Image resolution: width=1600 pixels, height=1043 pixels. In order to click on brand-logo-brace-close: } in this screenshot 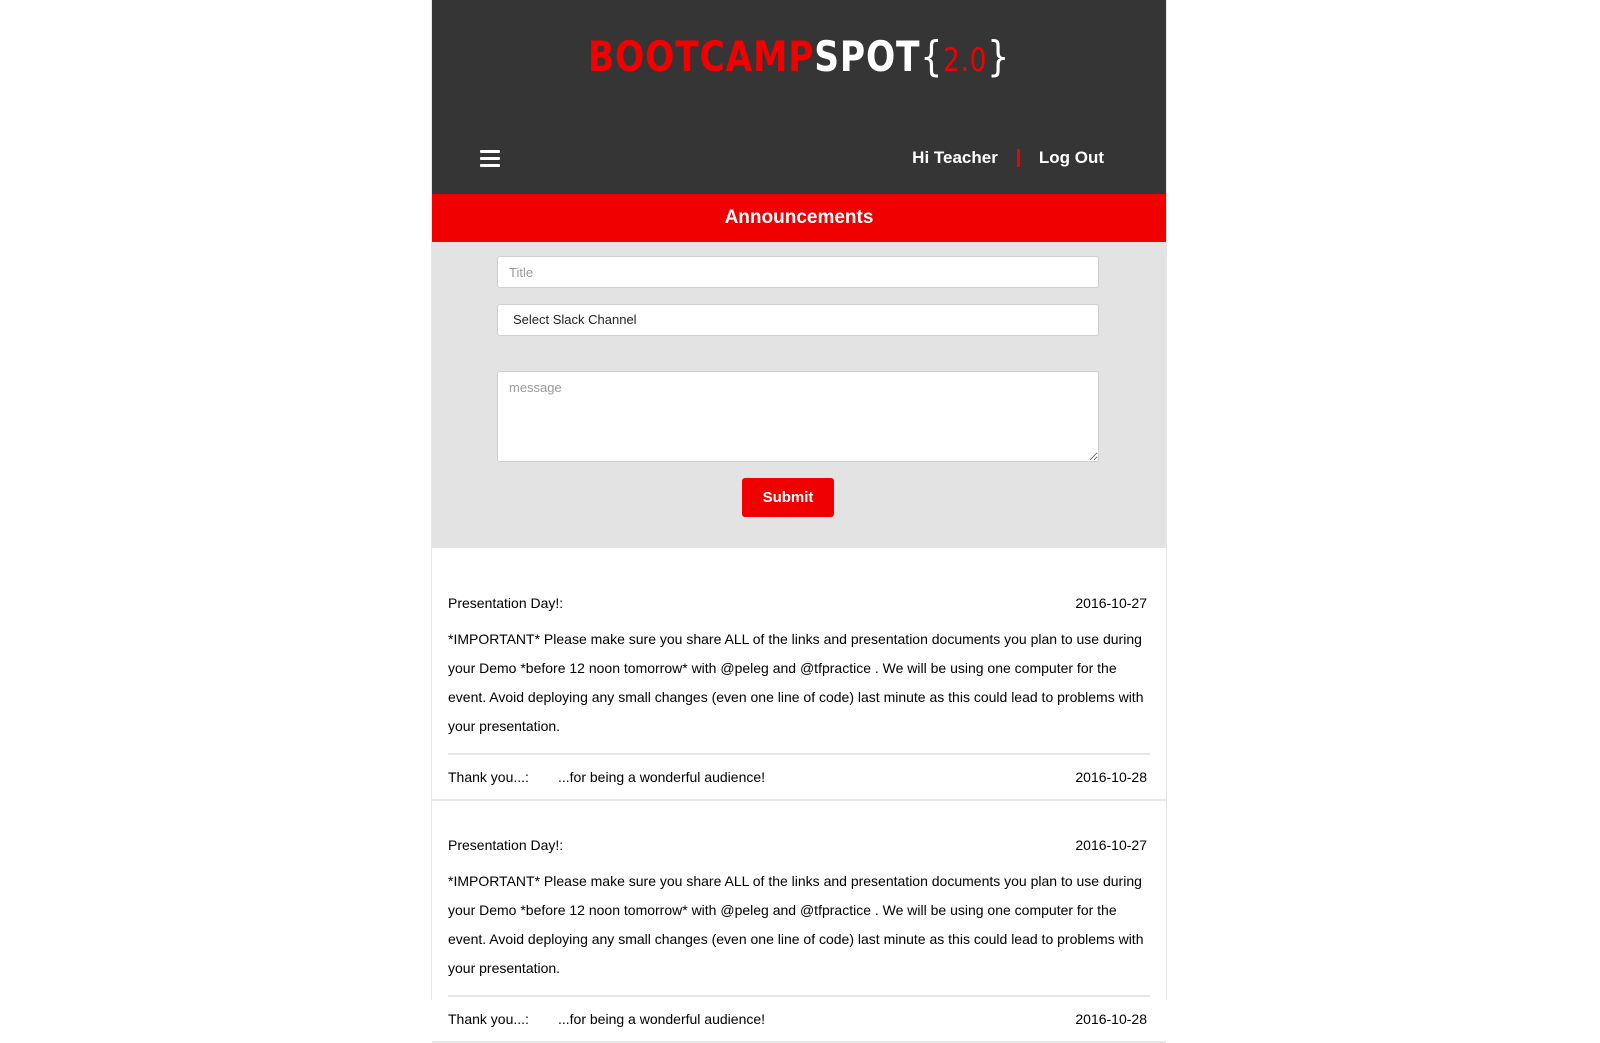, I will do `click(999, 56)`.